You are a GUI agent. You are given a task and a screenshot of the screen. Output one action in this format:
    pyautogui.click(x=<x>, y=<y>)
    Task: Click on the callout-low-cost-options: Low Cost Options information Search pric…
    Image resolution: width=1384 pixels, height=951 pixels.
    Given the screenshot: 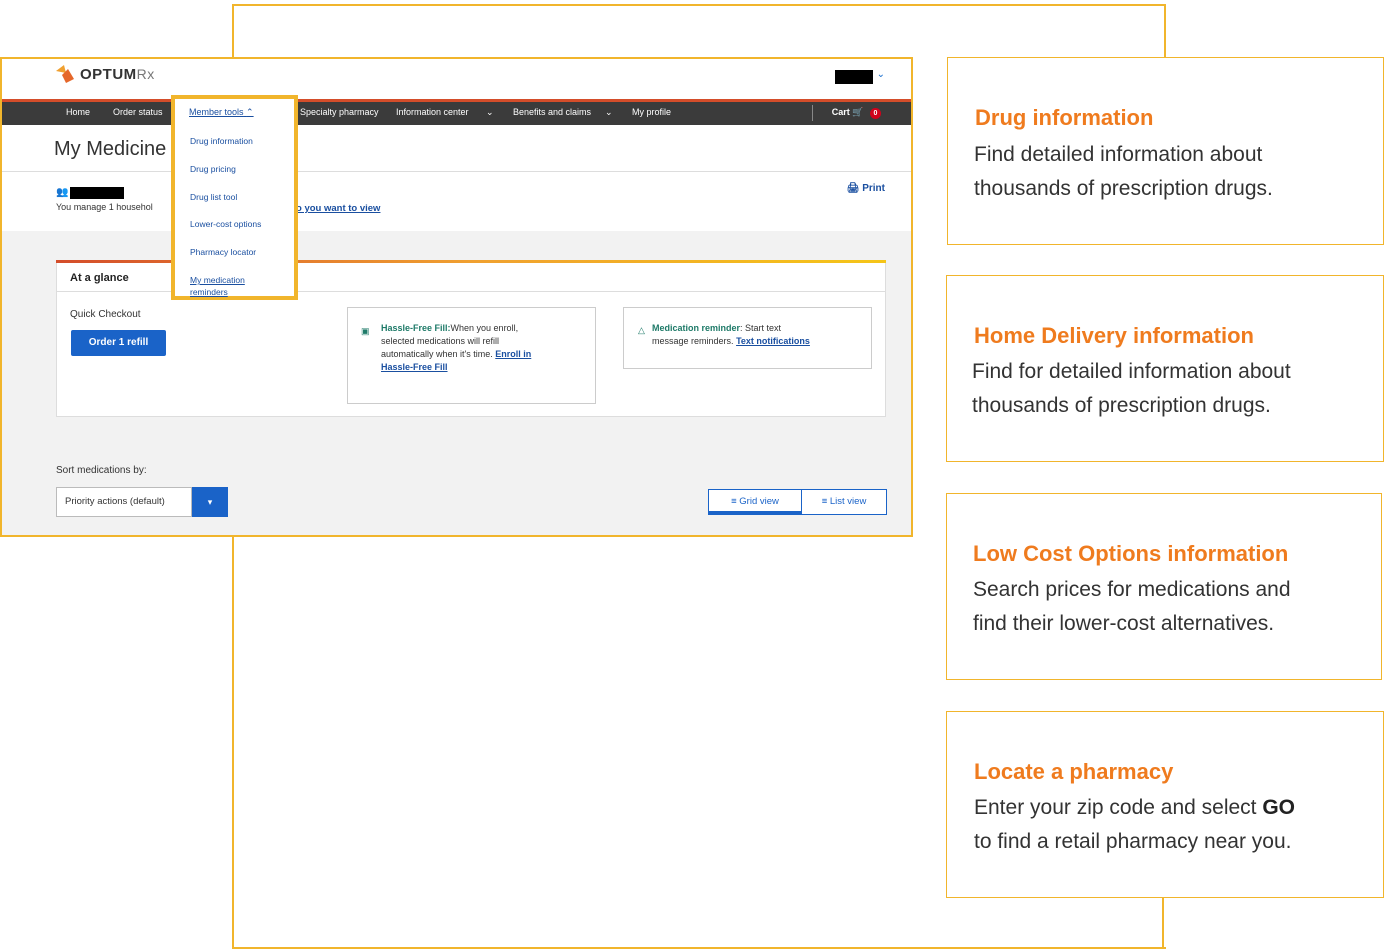 What is the action you would take?
    pyautogui.click(x=1164, y=586)
    